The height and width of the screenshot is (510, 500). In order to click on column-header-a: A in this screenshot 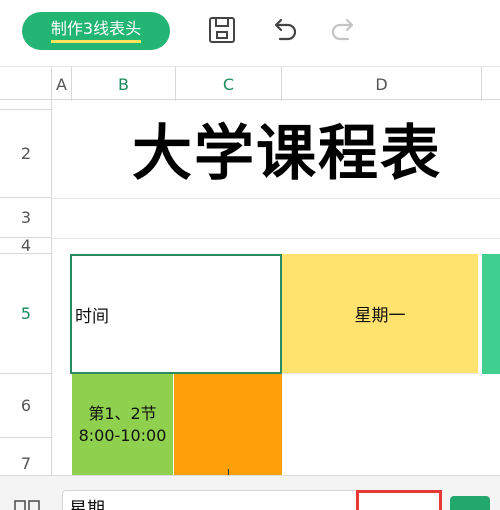, I will do `click(62, 84)`.